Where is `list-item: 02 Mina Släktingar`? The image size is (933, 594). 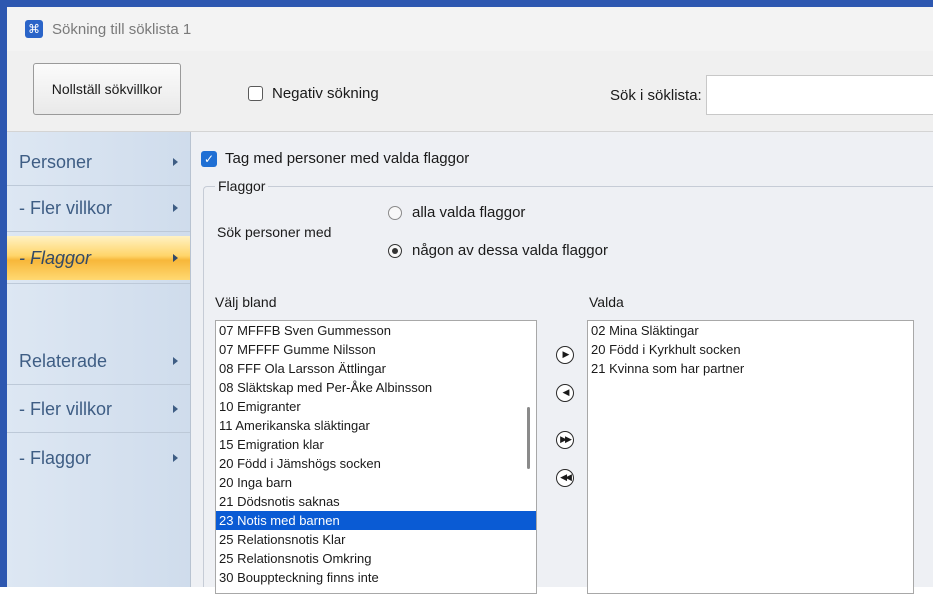
list-item: 02 Mina Släktingar is located at coordinates (750, 330).